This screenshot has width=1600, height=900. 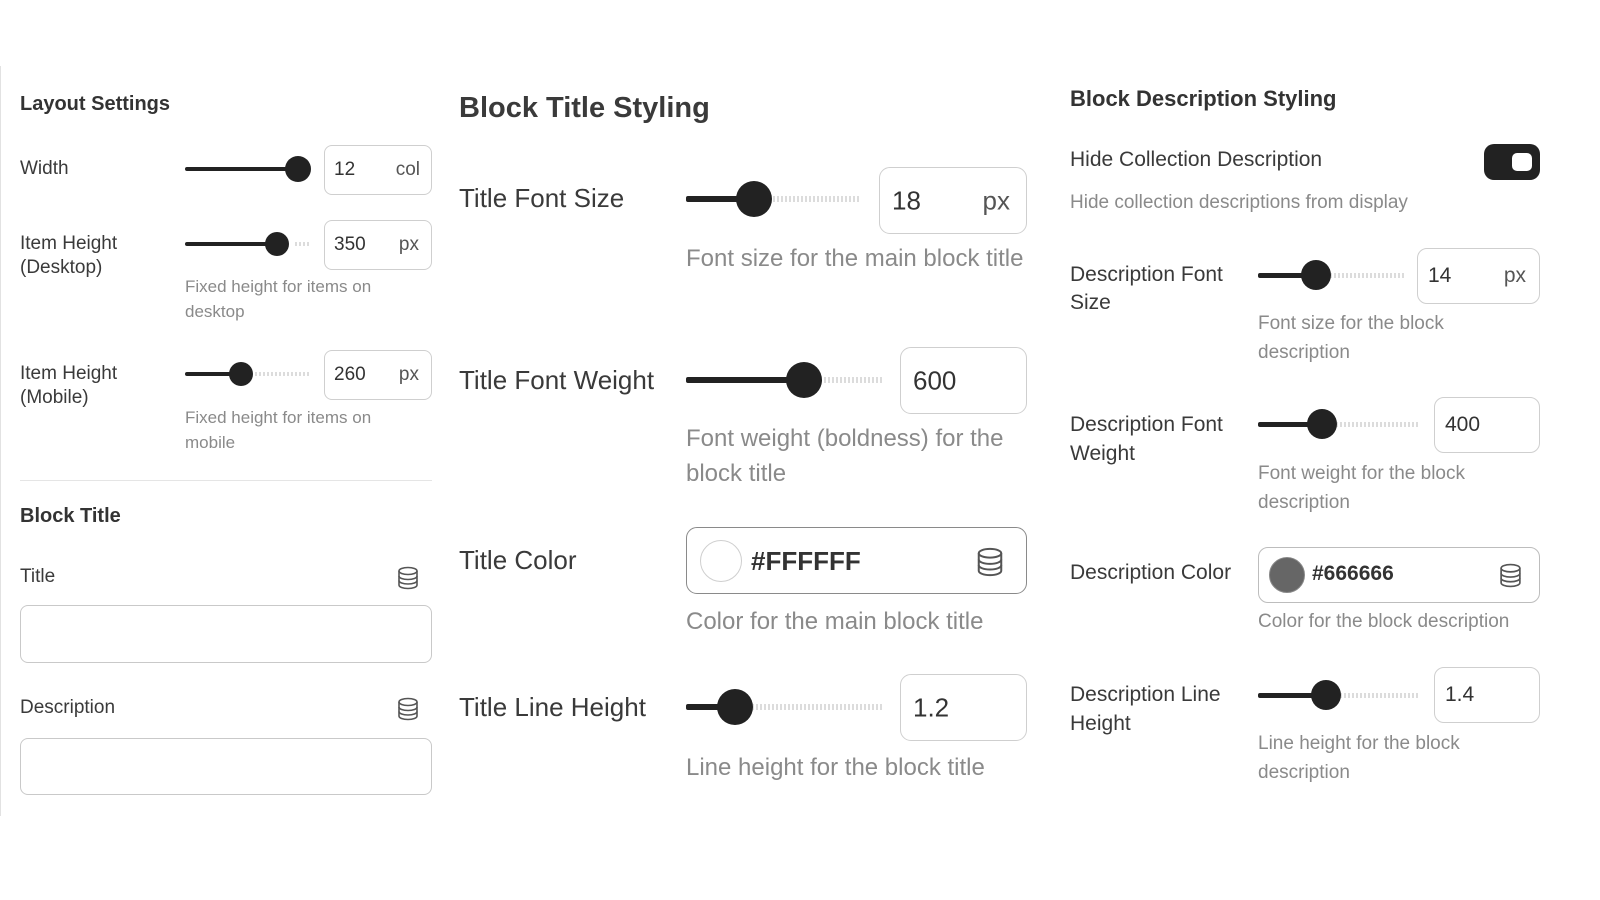 I want to click on toggle-knob, so click(x=1522, y=162).